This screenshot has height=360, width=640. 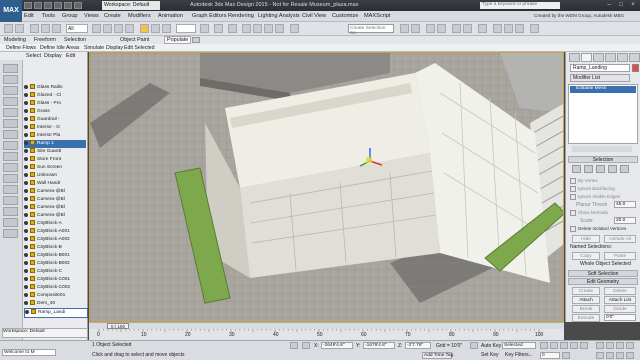 I want to click on manipulate-icon, so click(x=218, y=28).